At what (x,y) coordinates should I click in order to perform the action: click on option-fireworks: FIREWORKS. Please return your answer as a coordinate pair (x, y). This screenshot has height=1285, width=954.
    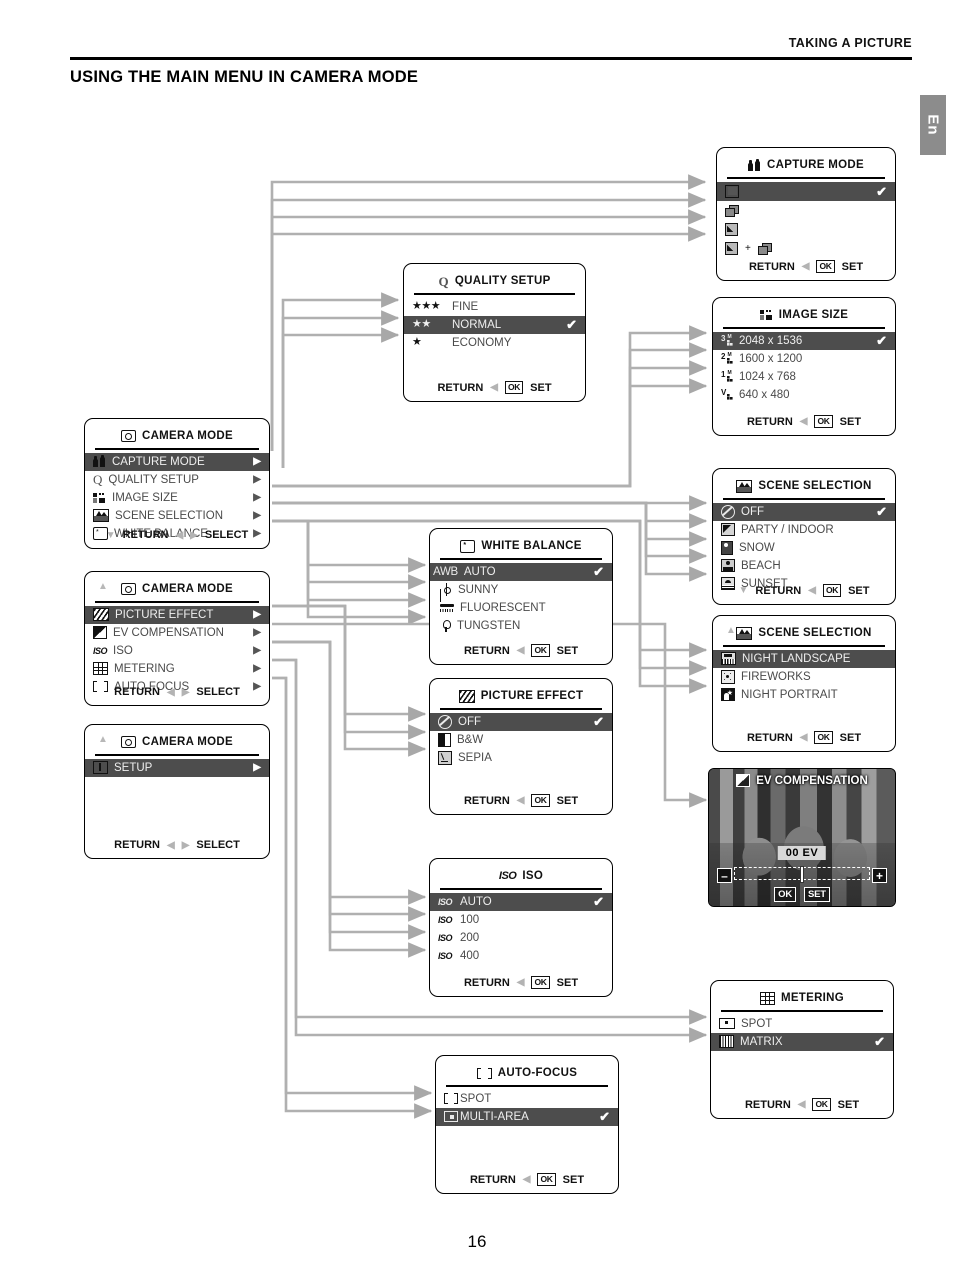
    Looking at the image, I should click on (804, 677).